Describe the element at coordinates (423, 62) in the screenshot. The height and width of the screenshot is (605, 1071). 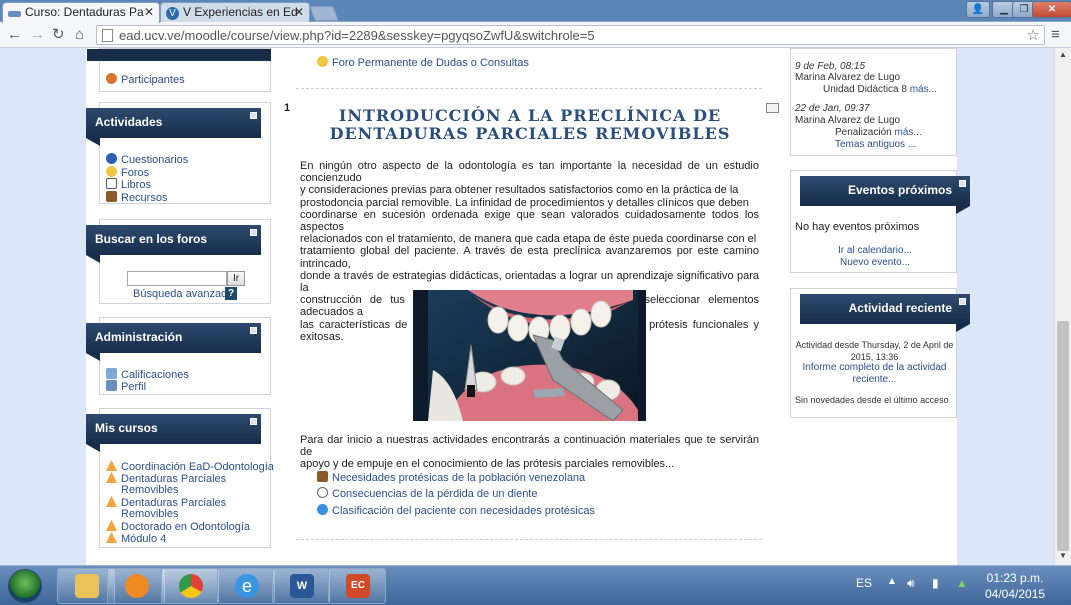
I see `forum-permanent-link: Foro Permanente de Dudas o Consultas` at that location.